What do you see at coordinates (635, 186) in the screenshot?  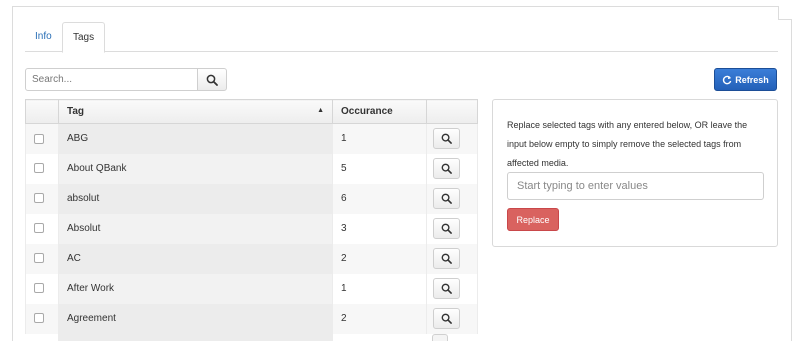 I see `replacement-values-input` at bounding box center [635, 186].